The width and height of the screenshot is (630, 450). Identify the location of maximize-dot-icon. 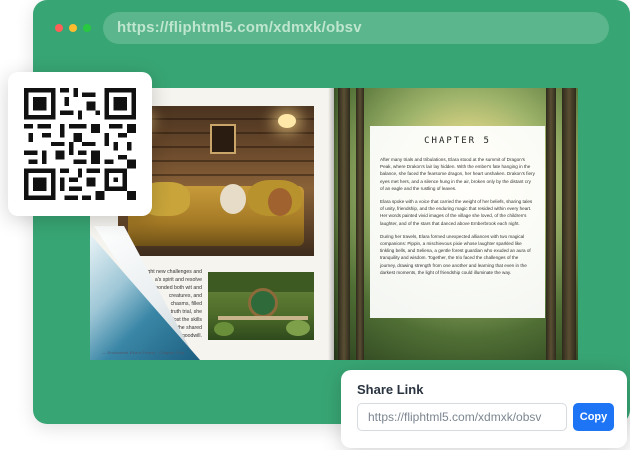
(87, 28).